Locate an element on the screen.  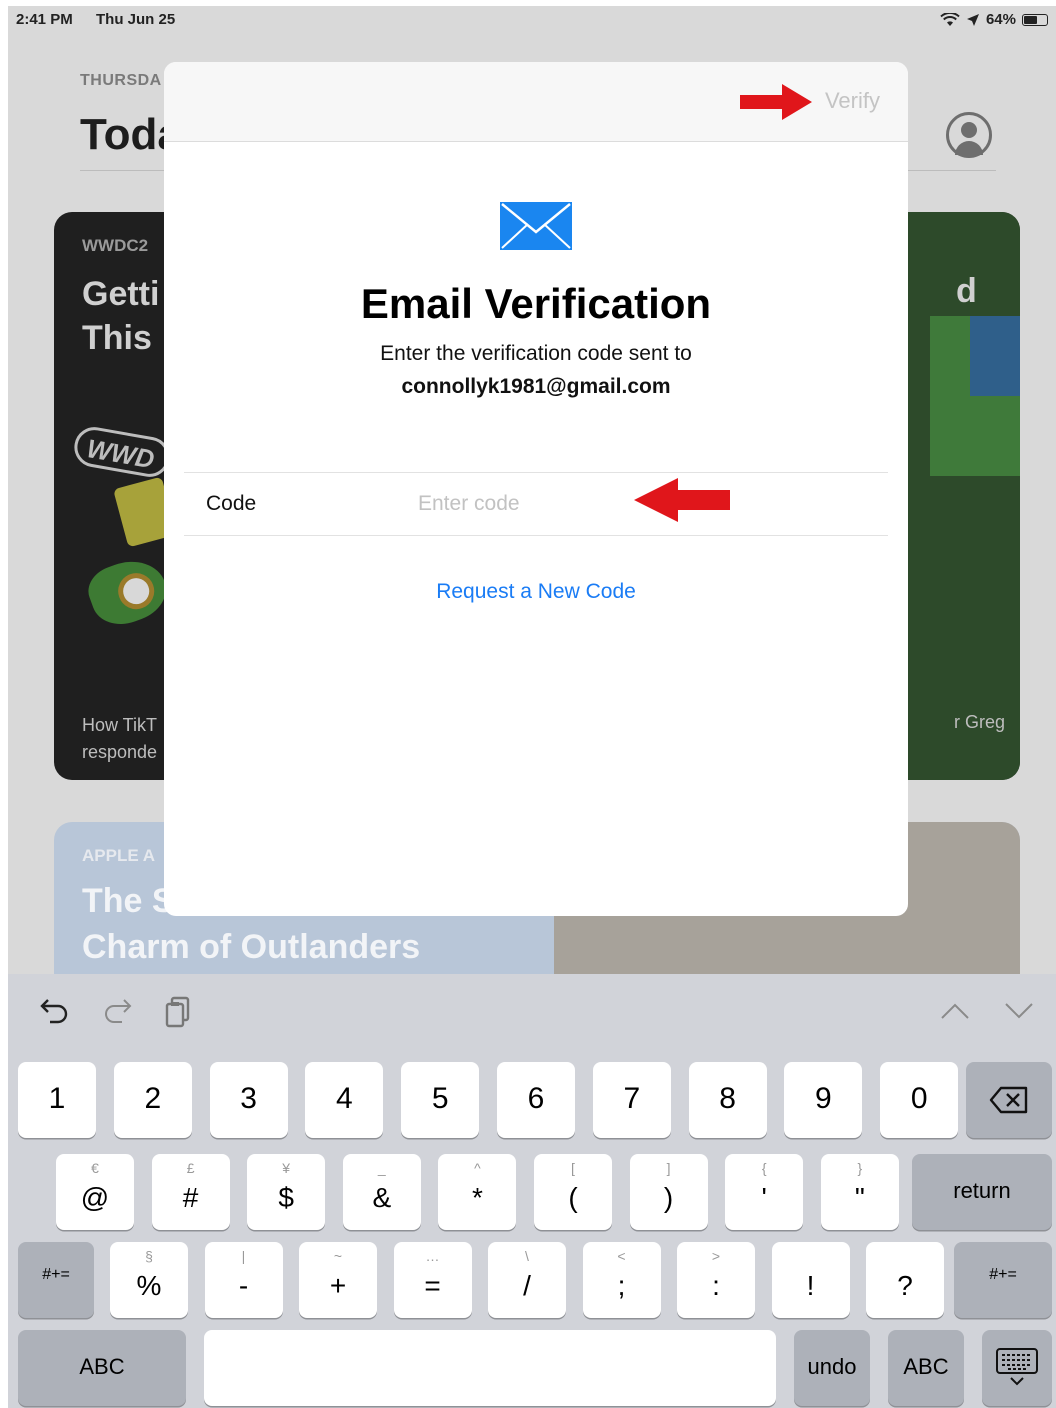
key-label: 3 is located at coordinates (248, 1098).